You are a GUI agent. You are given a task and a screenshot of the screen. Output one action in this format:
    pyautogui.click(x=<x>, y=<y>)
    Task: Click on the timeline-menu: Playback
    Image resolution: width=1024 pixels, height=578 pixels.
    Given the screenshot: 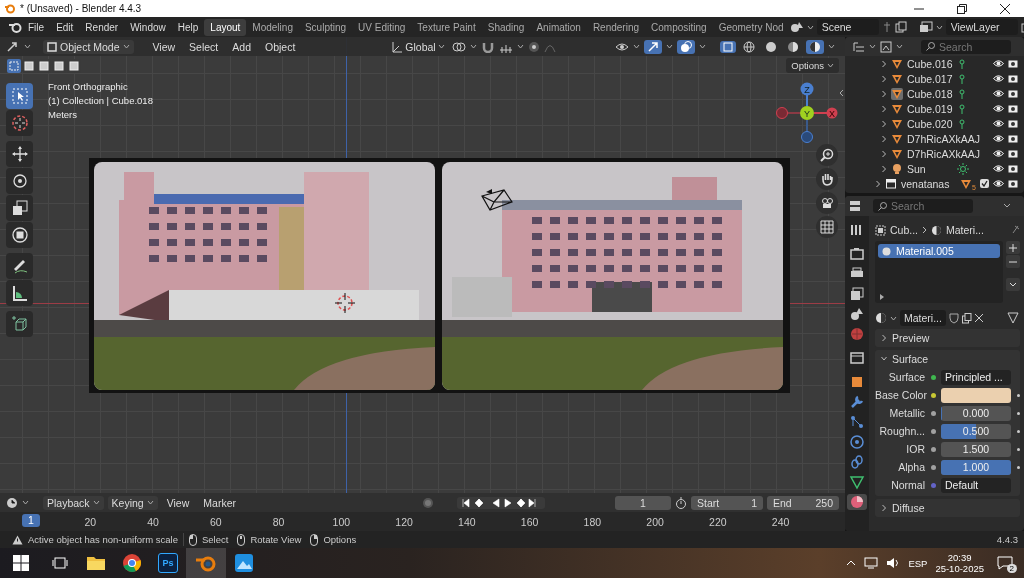 What is the action you would take?
    pyautogui.click(x=73, y=502)
    